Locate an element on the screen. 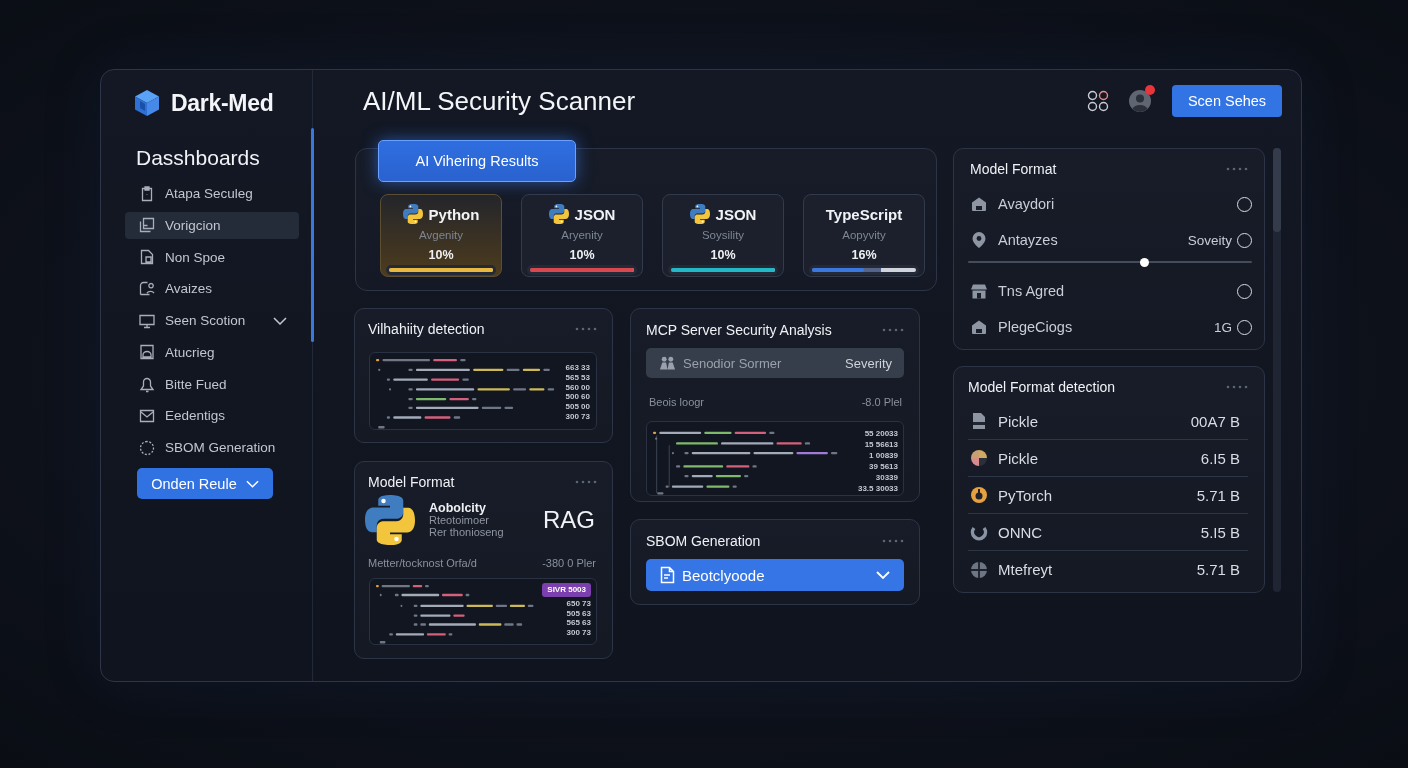 The width and height of the screenshot is (1408, 768). file-path: Metter/tocknost Orfa/d is located at coordinates (422, 563).